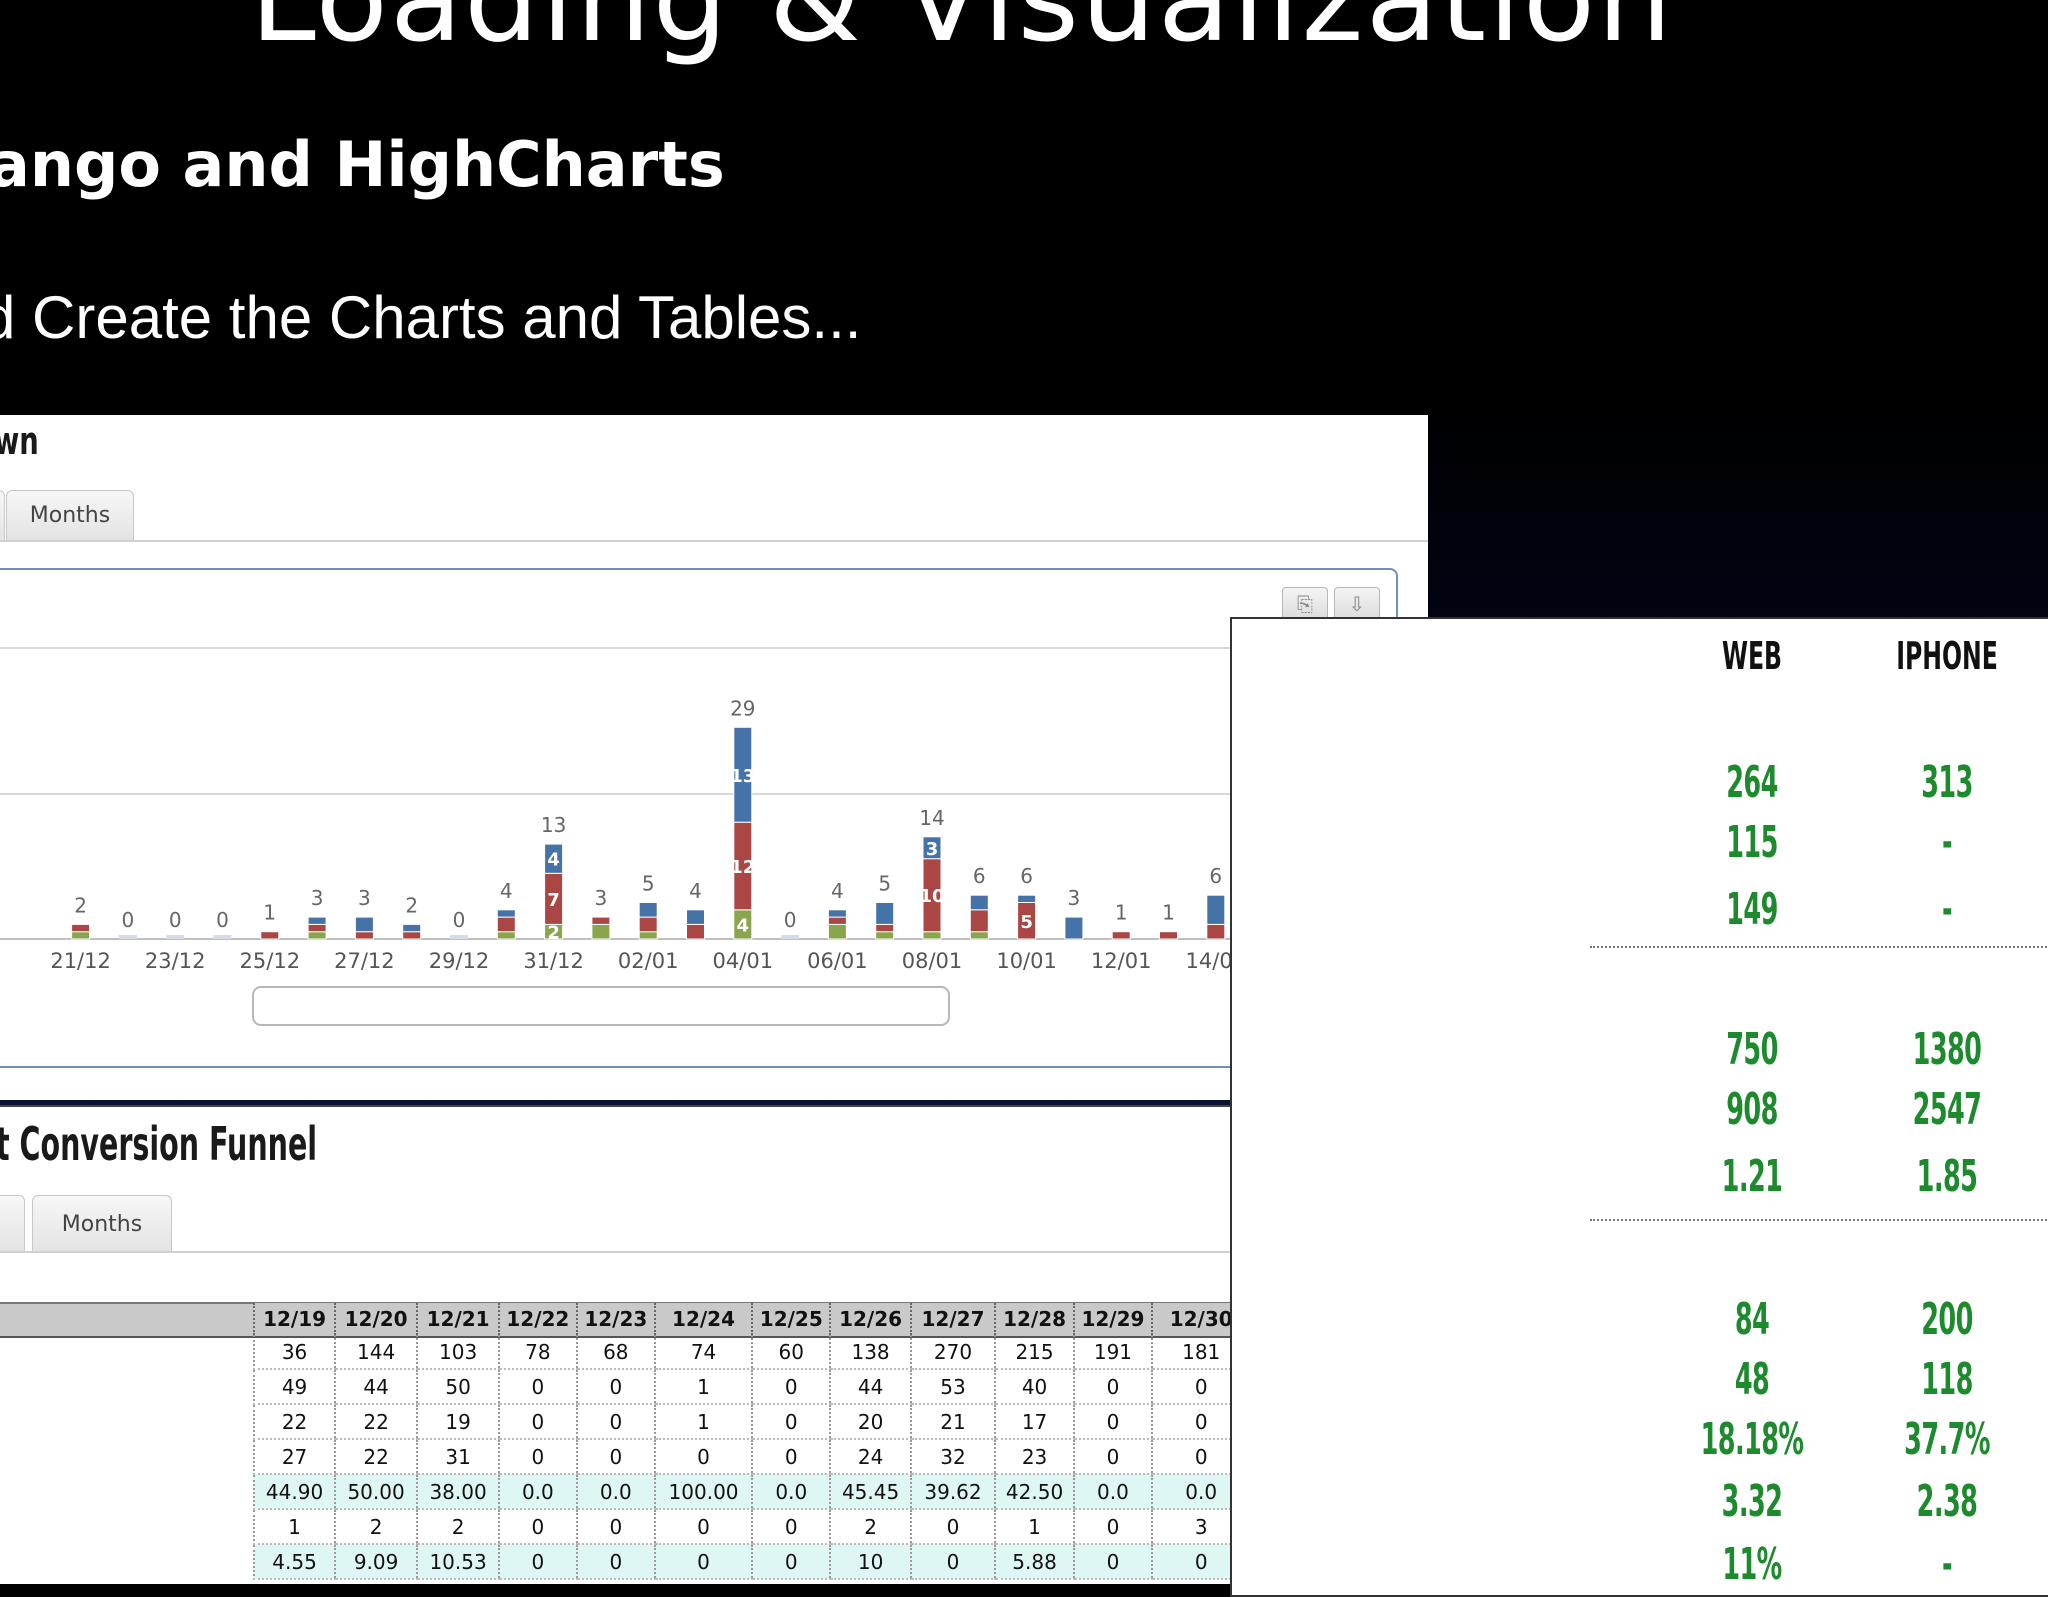 The image size is (2048, 1597). What do you see at coordinates (791, 1352) in the screenshot?
I see `table-cell: 60` at bounding box center [791, 1352].